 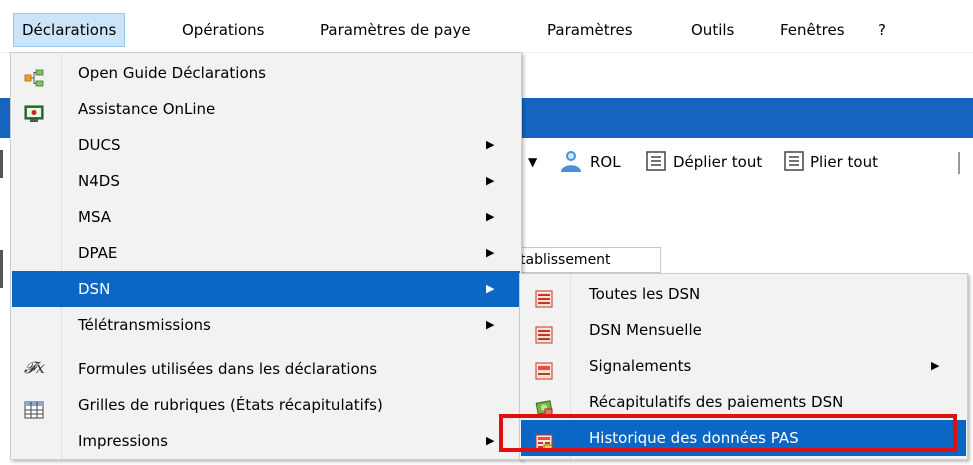 What do you see at coordinates (172, 73) in the screenshot?
I see `menu-item-label: Open Guide Déclarations` at bounding box center [172, 73].